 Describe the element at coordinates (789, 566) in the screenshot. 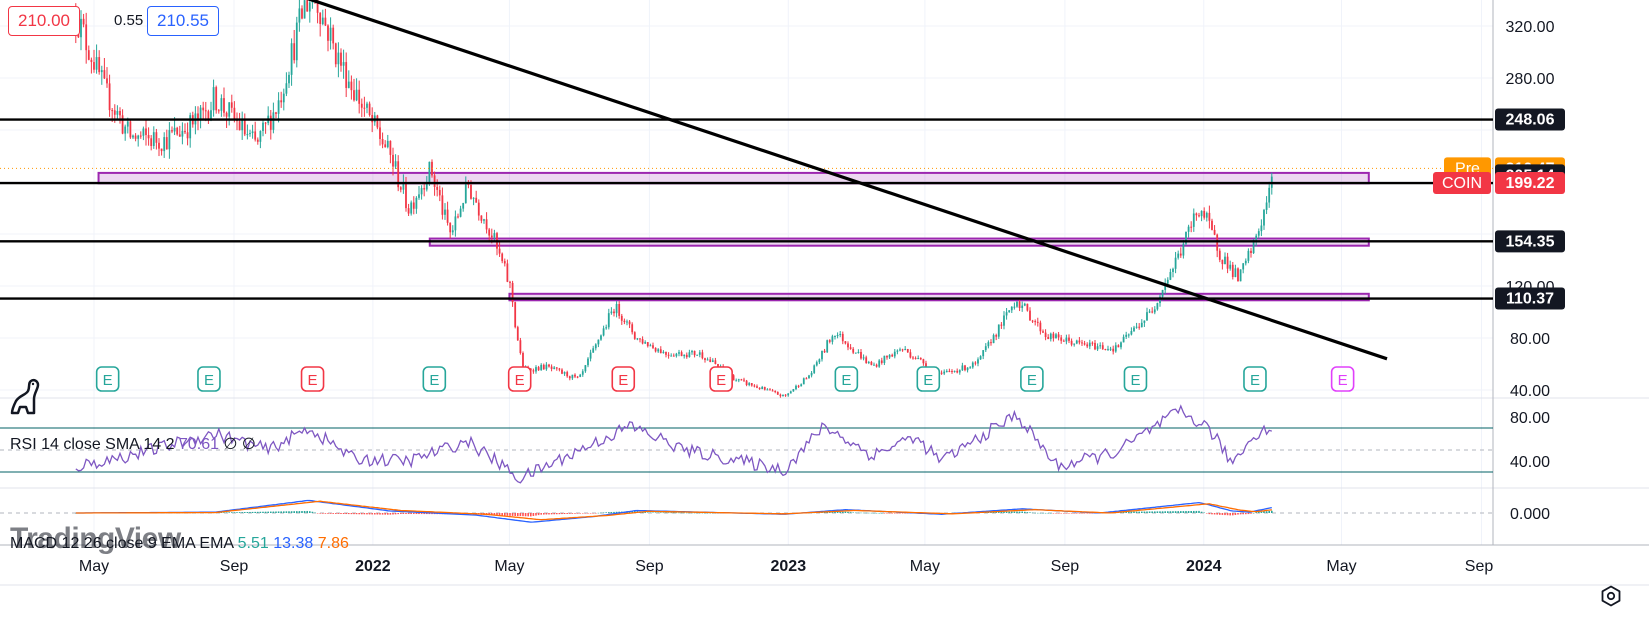

I see `time-axis-tick-5: 2023` at that location.